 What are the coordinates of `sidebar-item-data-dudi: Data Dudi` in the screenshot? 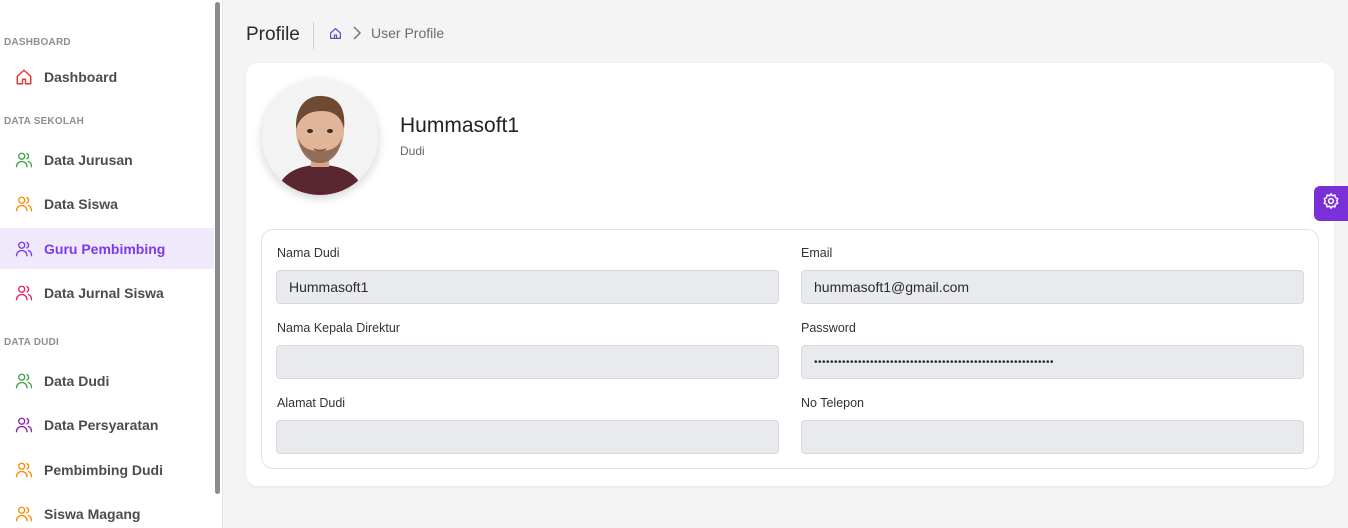 It's located at (107, 380).